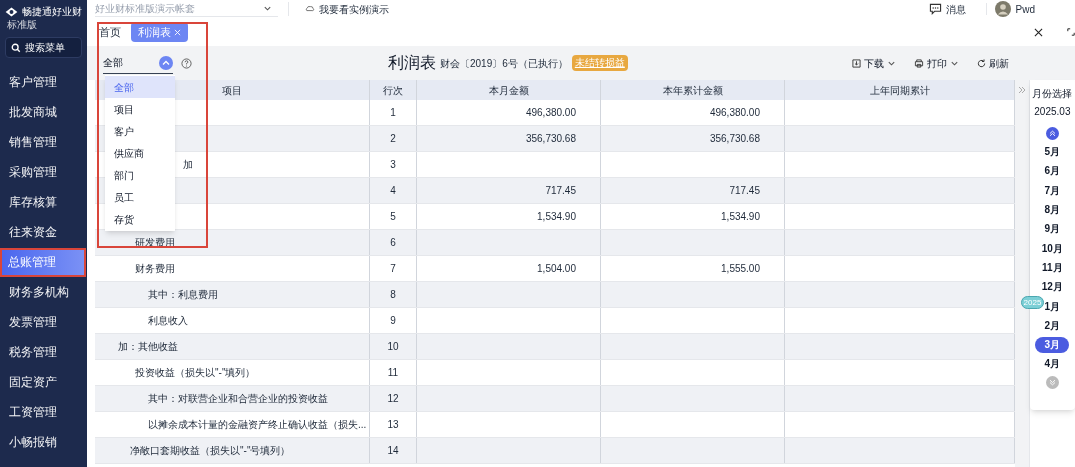 The image size is (1075, 467). Describe the element at coordinates (183, 295) in the screenshot. I see `table-cell-text: 其中：利息费用` at that location.